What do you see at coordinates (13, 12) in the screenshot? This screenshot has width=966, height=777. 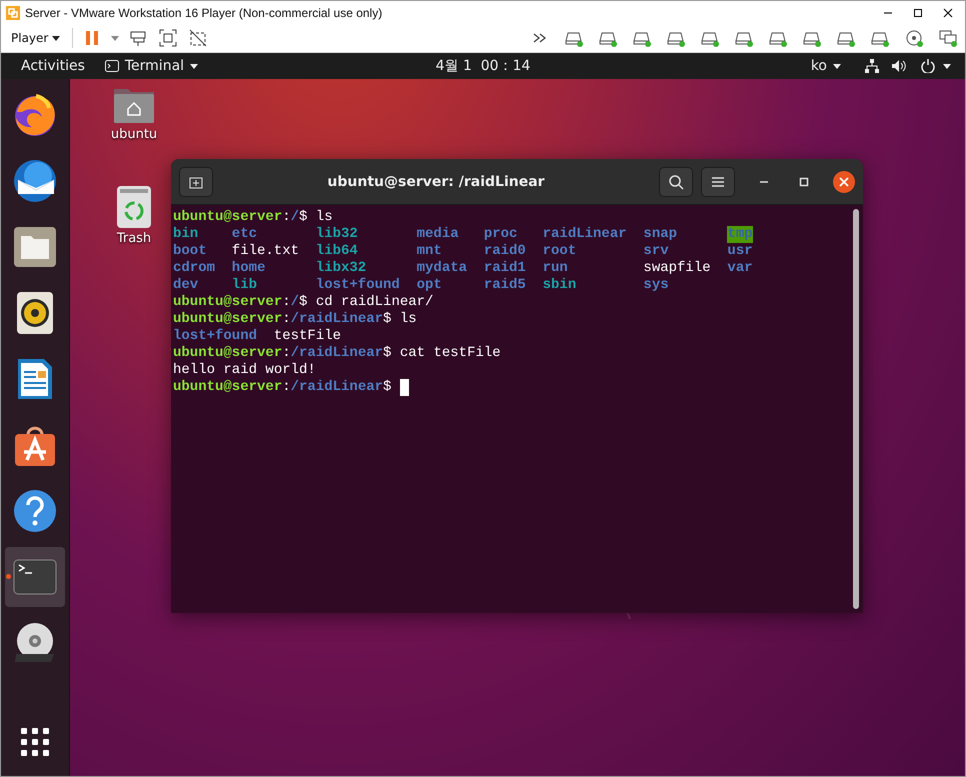 I see `vm-logo-icon` at bounding box center [13, 12].